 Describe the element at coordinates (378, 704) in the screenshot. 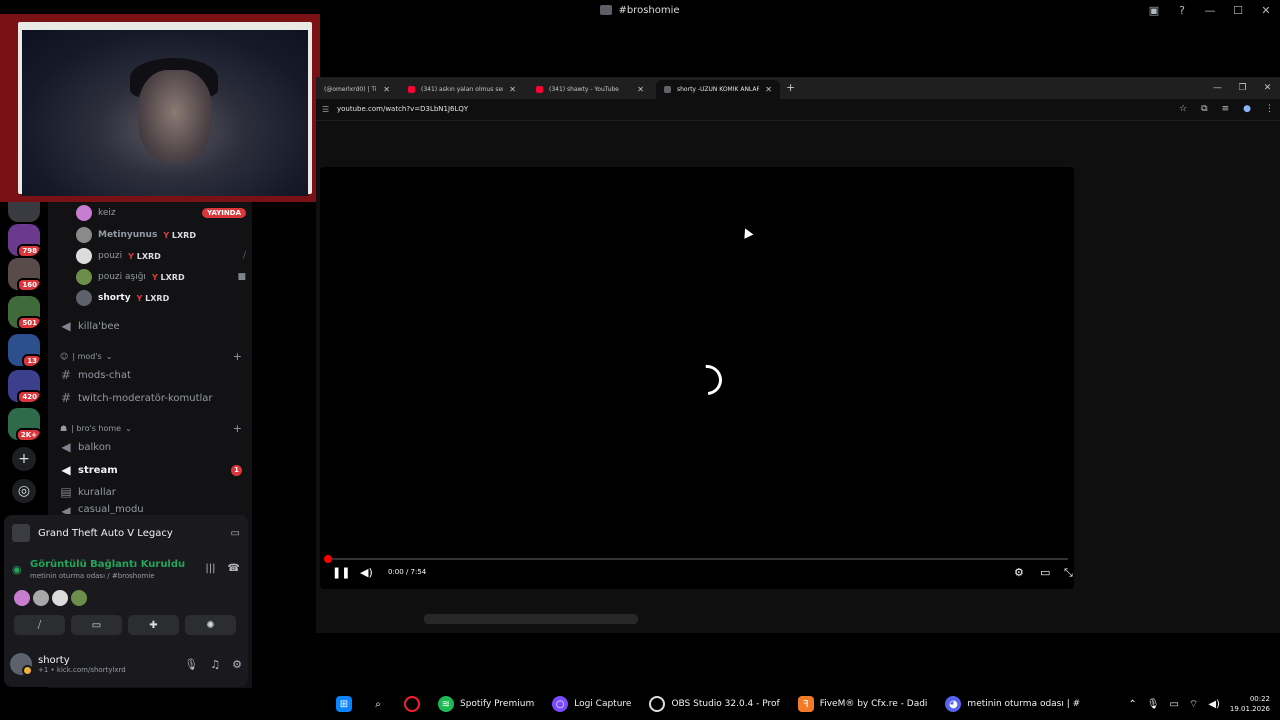

I see `search-button: ⌕` at that location.